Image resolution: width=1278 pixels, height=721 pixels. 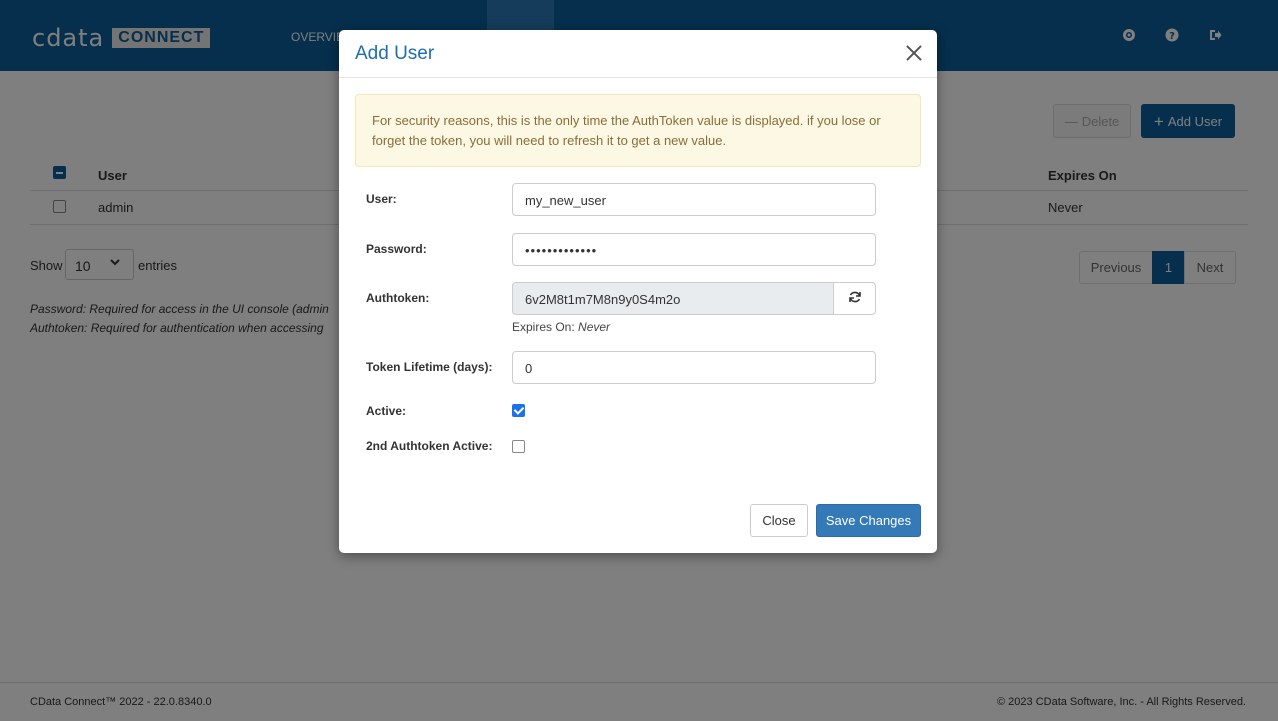 I want to click on user-field-label: User:, so click(x=381, y=199).